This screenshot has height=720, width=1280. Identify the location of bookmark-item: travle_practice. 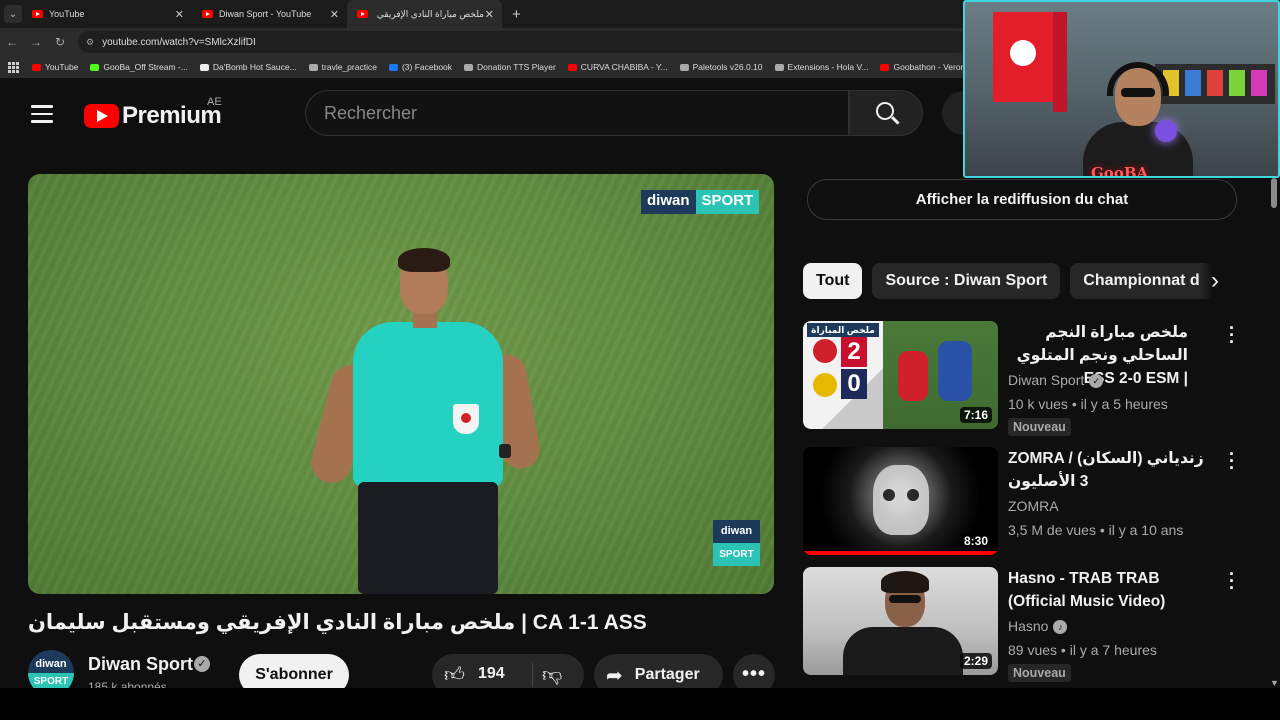
(342, 67).